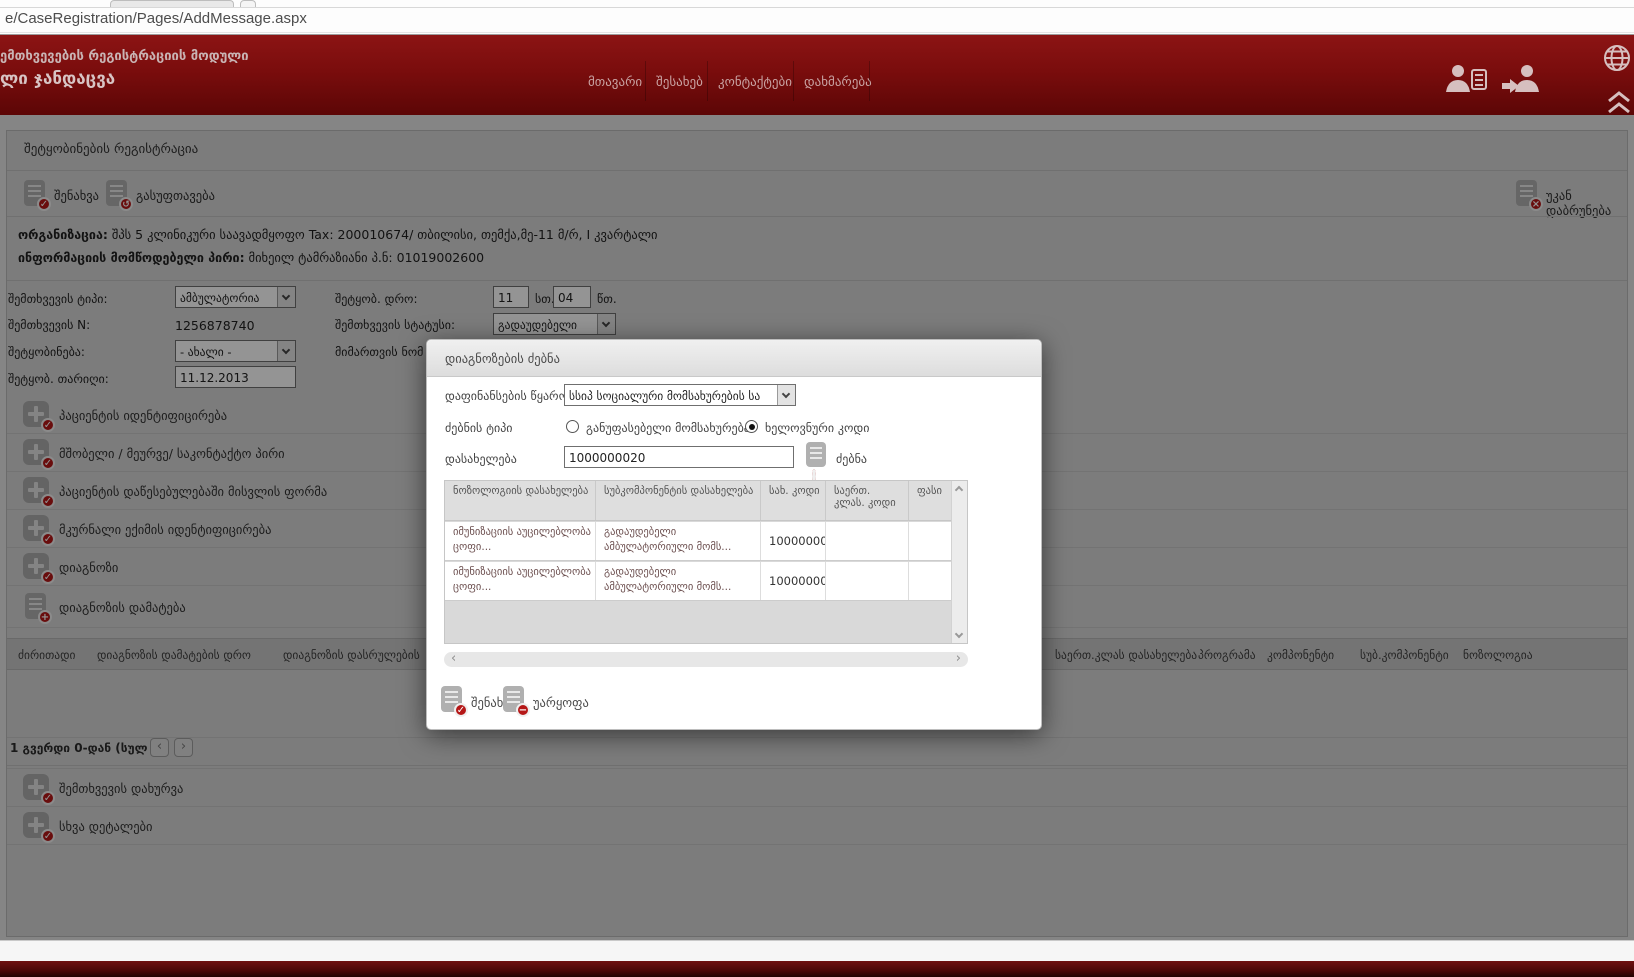  Describe the element at coordinates (867, 500) in the screenshot. I see `header-class-code: საერთ. კლას. კოდი` at that location.